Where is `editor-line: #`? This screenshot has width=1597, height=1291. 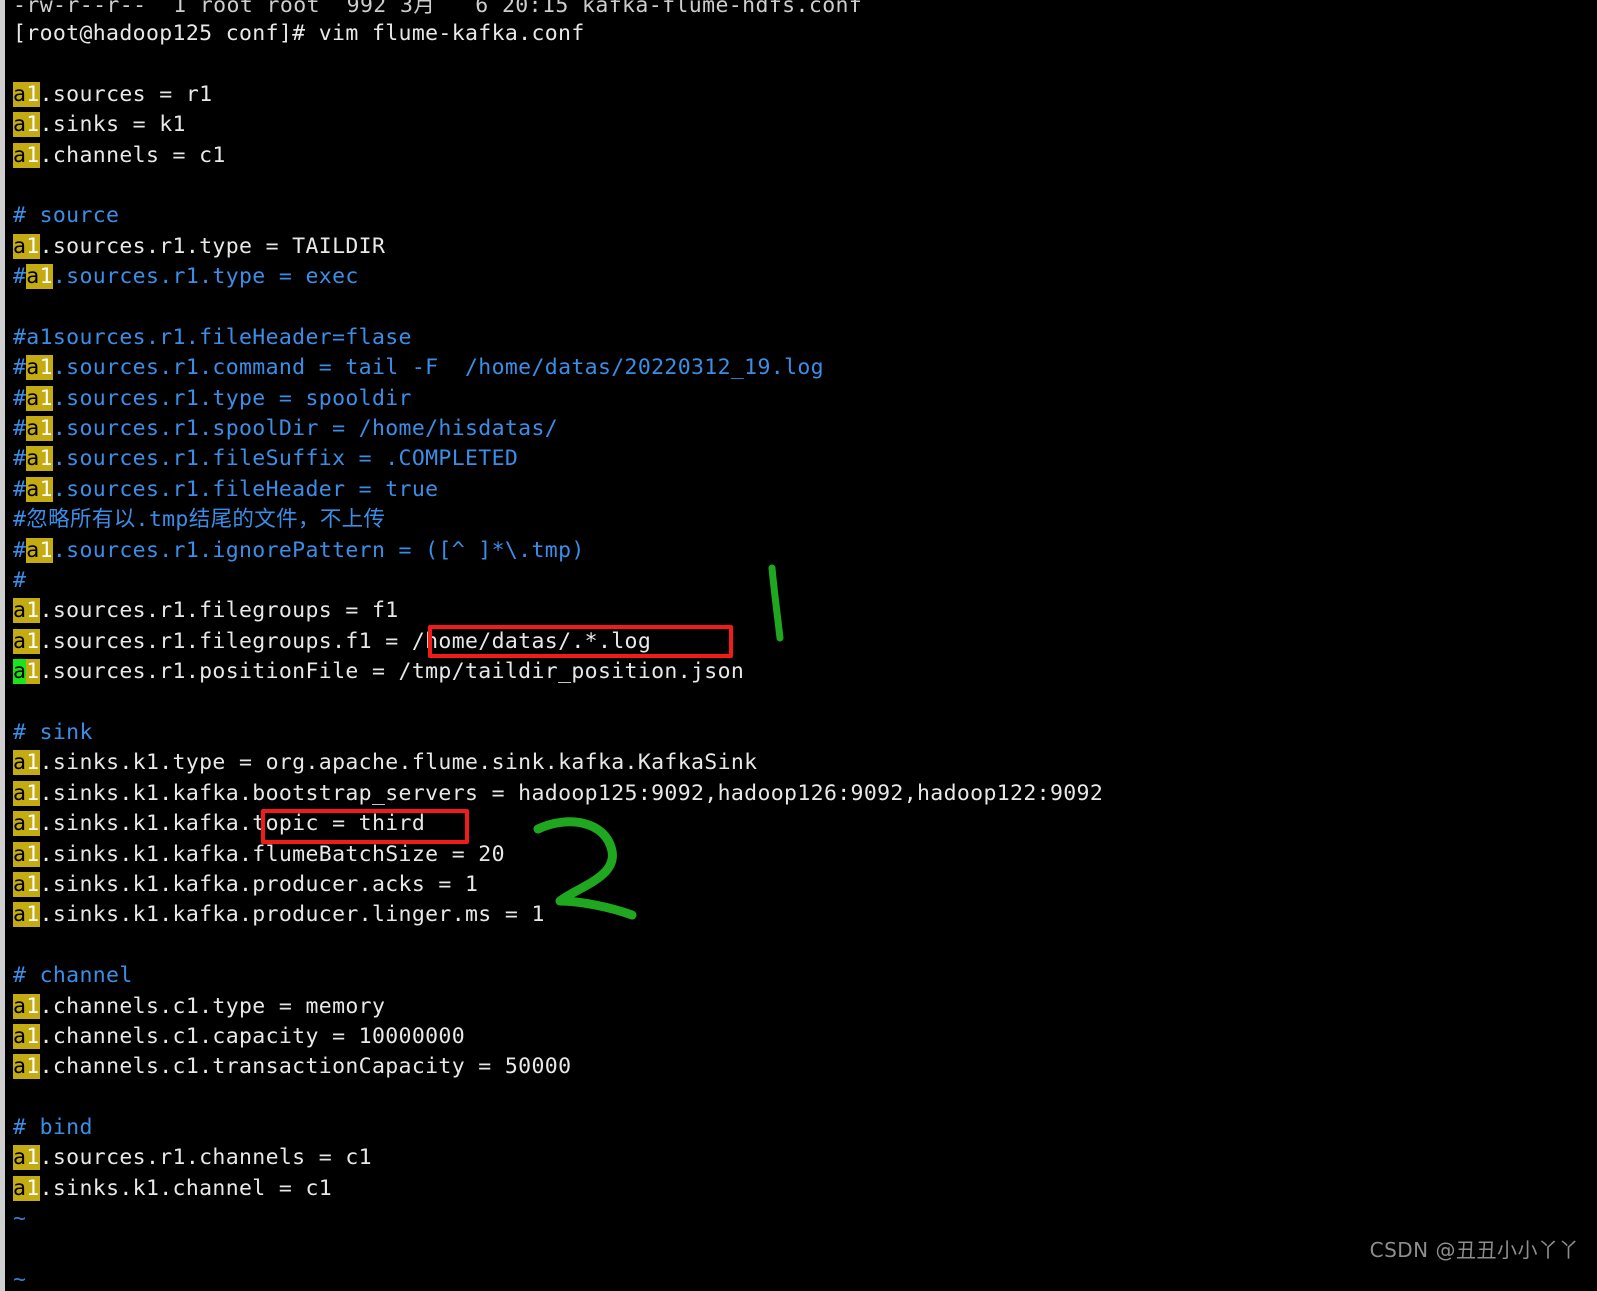
editor-line: # is located at coordinates (801, 581).